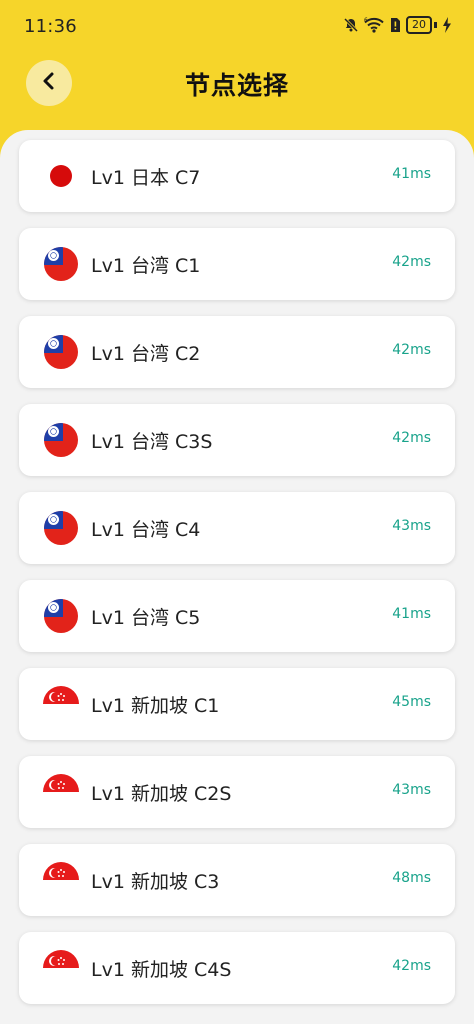  What do you see at coordinates (351, 25) in the screenshot?
I see `mute-bell-icon` at bounding box center [351, 25].